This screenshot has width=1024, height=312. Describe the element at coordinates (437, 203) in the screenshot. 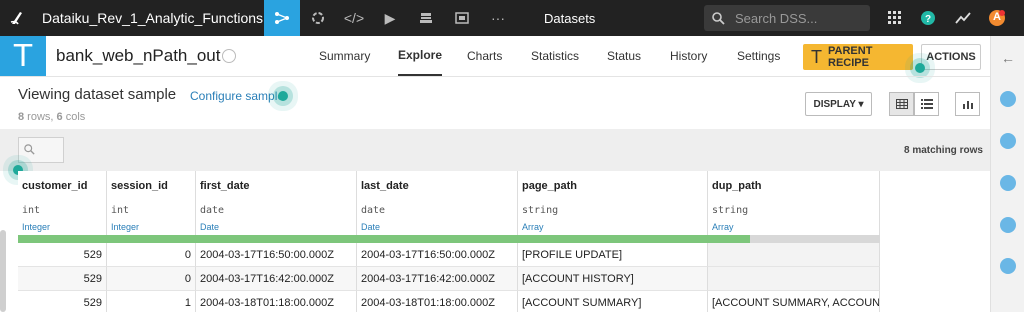

I see `column-header-last-date: last_date date Date` at that location.